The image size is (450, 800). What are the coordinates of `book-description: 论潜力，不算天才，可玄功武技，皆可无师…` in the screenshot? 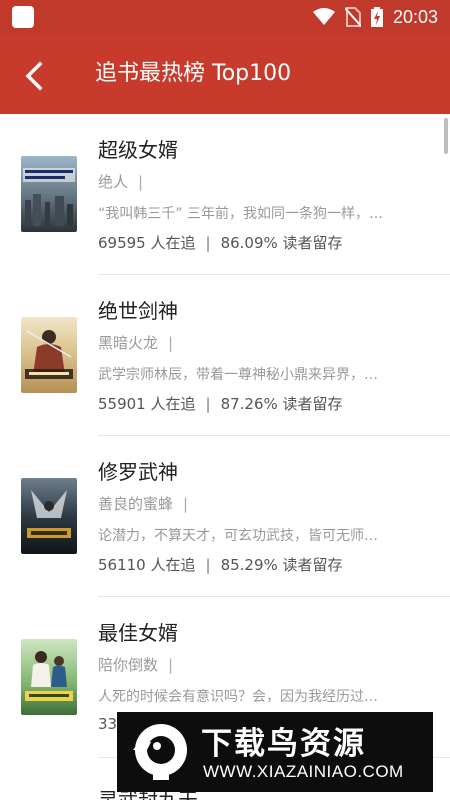 It's located at (238, 536).